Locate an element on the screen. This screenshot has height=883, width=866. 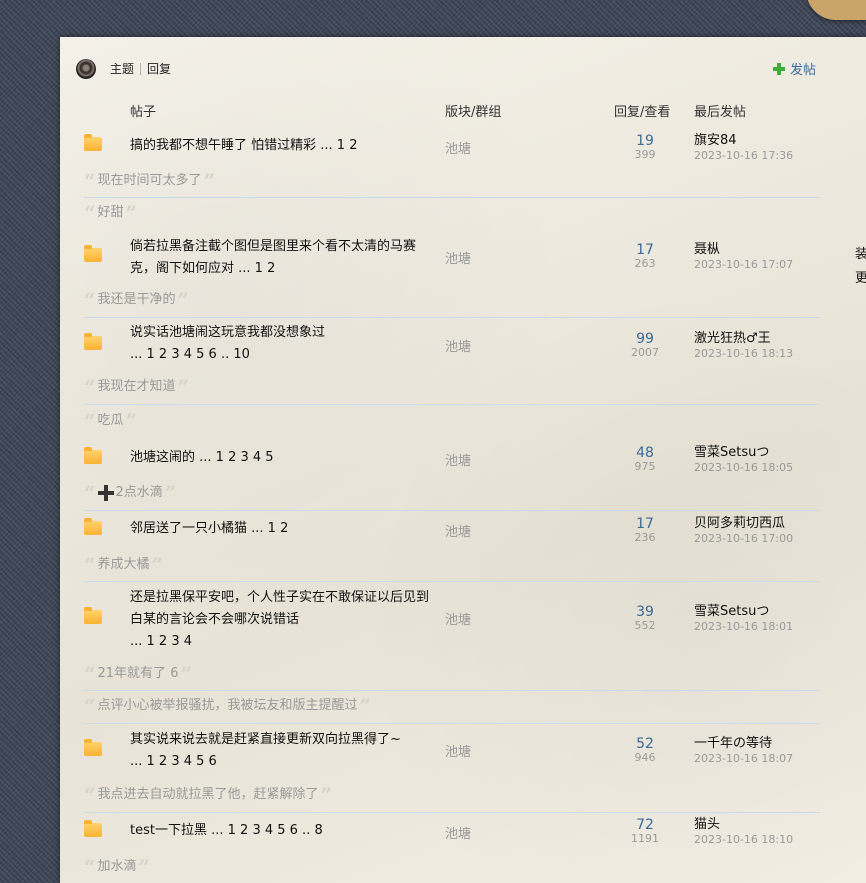
avatar is located at coordinates (86, 69).